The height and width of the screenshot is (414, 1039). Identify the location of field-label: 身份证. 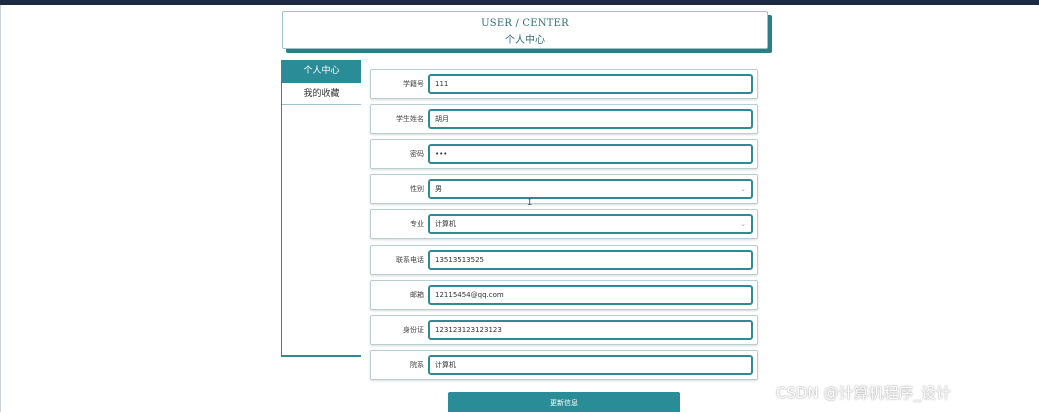
(413, 330).